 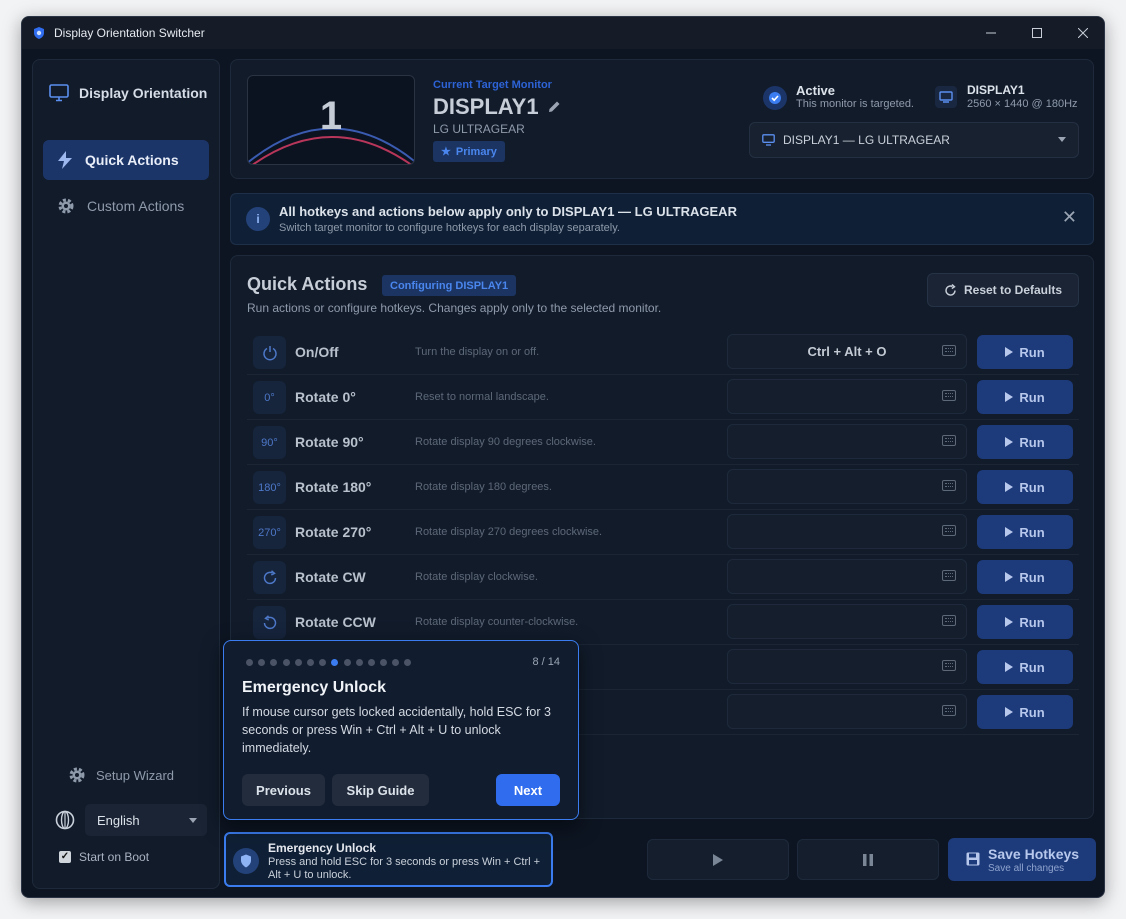 I want to click on sidebar-item-quick-actions: Quick Actions, so click(x=126, y=160).